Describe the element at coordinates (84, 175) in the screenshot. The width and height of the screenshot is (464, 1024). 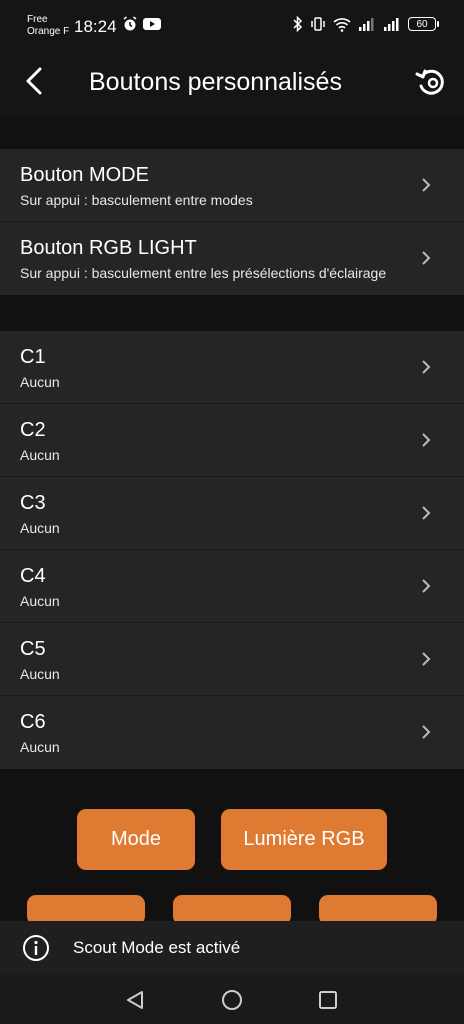
I see `row-title: Bouton MODE` at that location.